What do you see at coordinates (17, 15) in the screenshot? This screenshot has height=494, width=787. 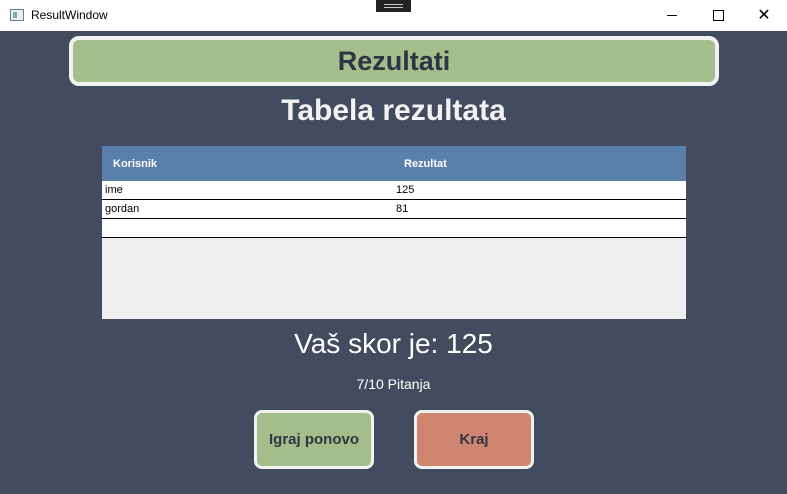 I see `window-app-icon` at bounding box center [17, 15].